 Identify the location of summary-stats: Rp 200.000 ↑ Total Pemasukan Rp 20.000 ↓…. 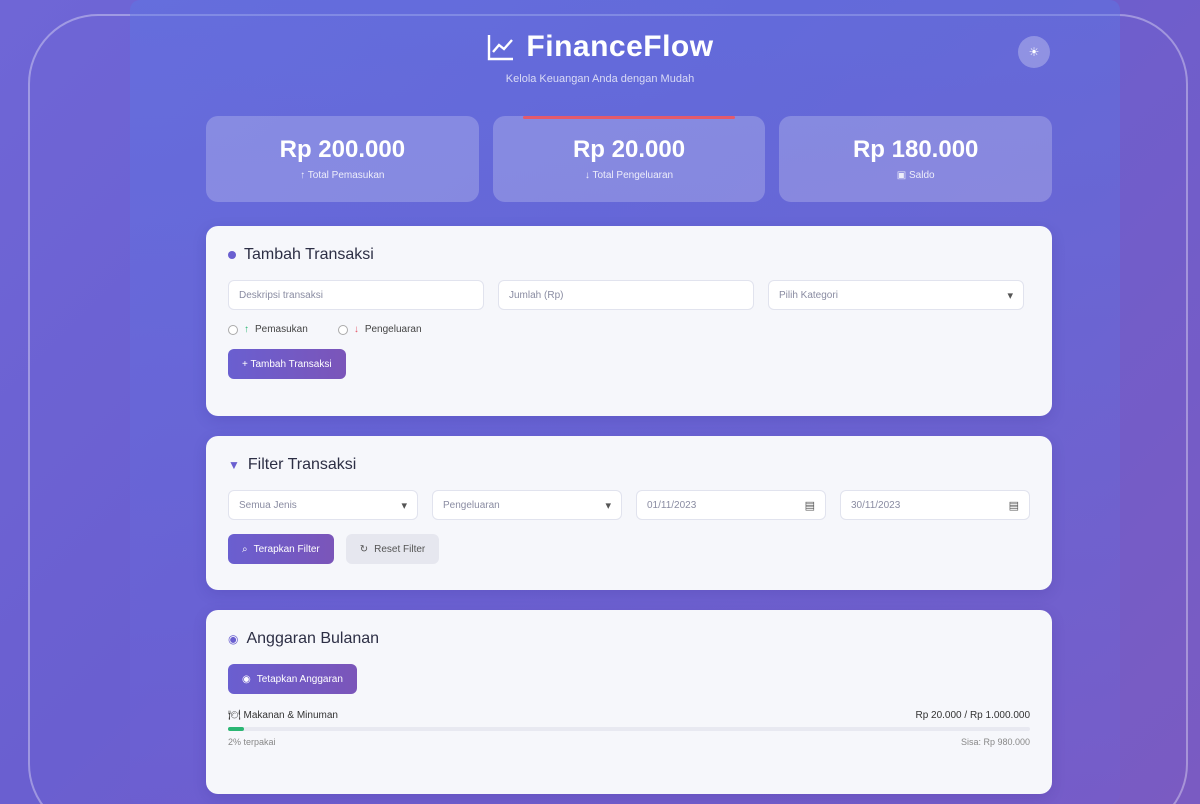
(629, 159).